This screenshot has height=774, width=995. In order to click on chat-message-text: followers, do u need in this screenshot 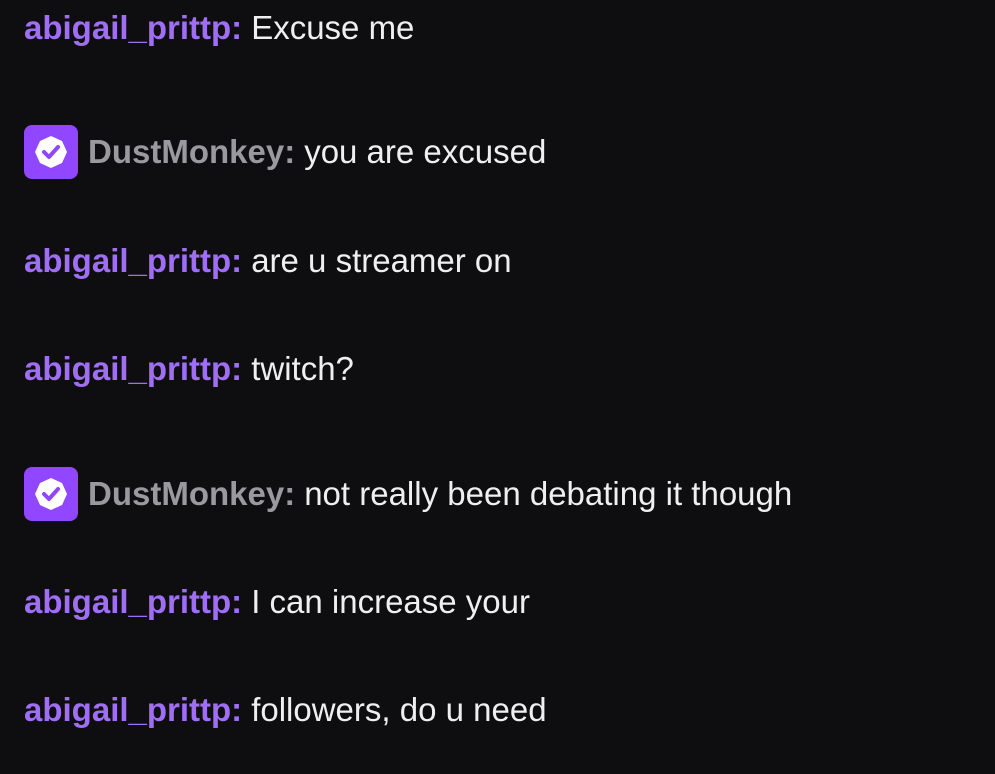, I will do `click(399, 709)`.